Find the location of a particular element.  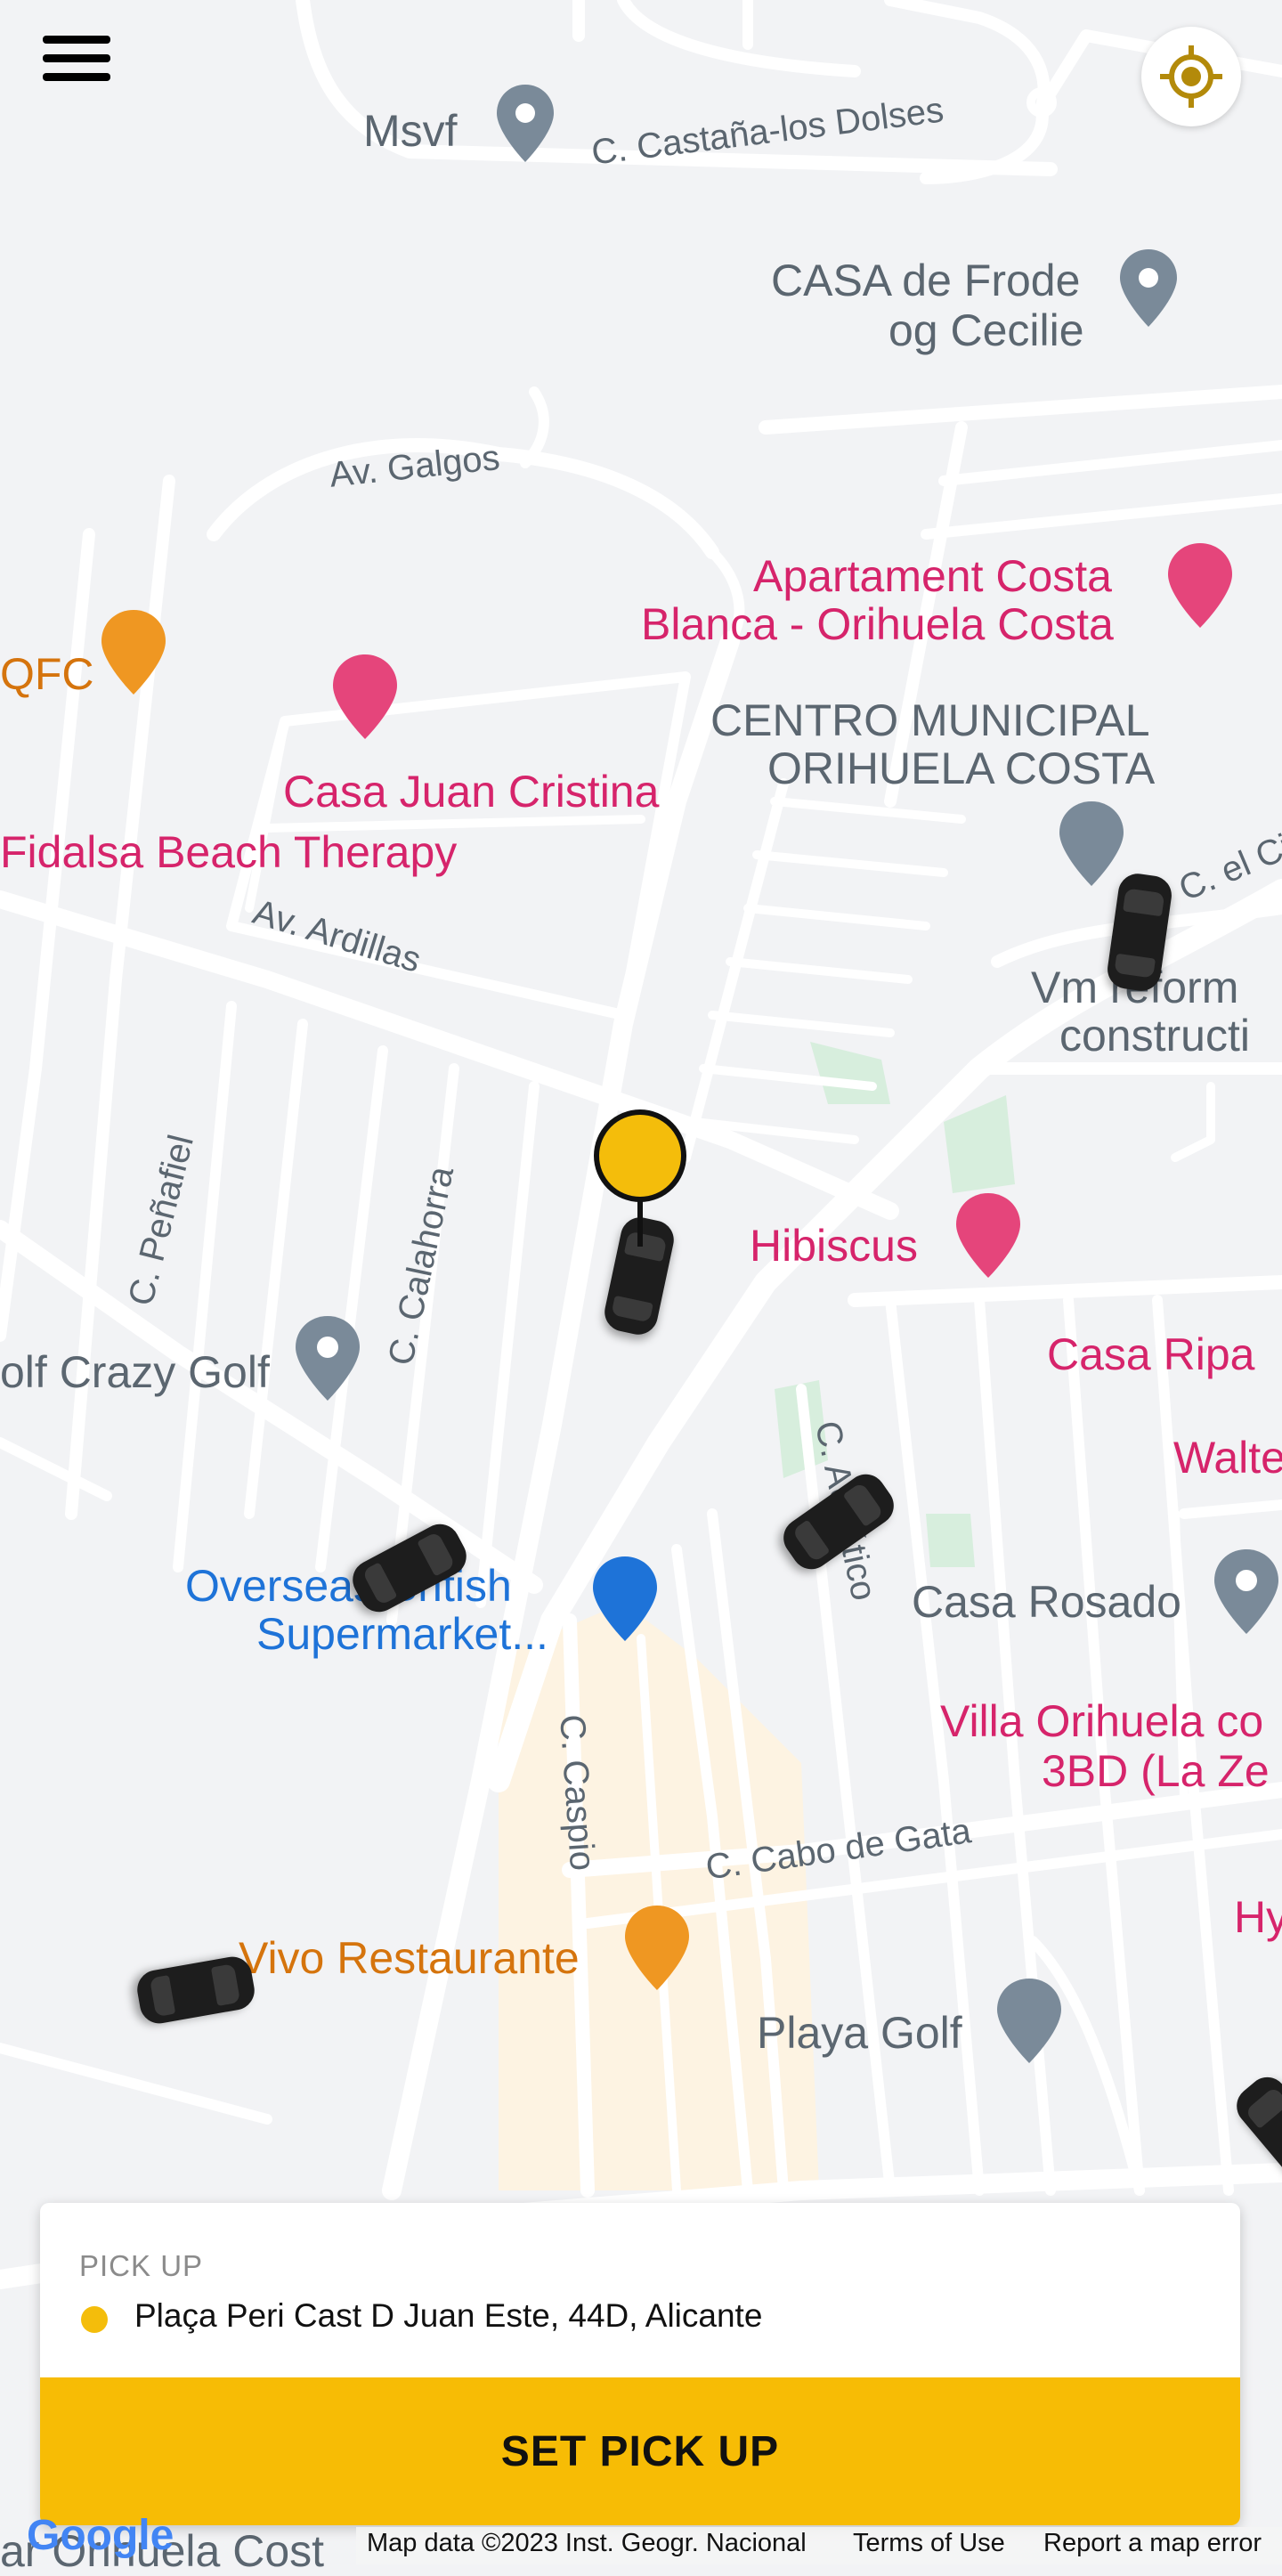

map-data-attribution: Map data ©2023 Inst. Geogr. Nacional is located at coordinates (587, 2543).